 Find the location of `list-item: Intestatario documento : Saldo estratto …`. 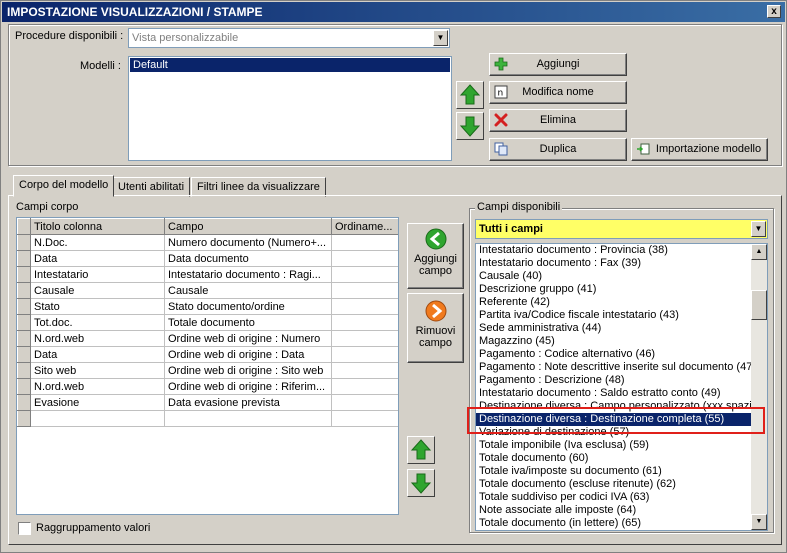

list-item: Intestatario documento : Saldo estratto … is located at coordinates (613, 393).